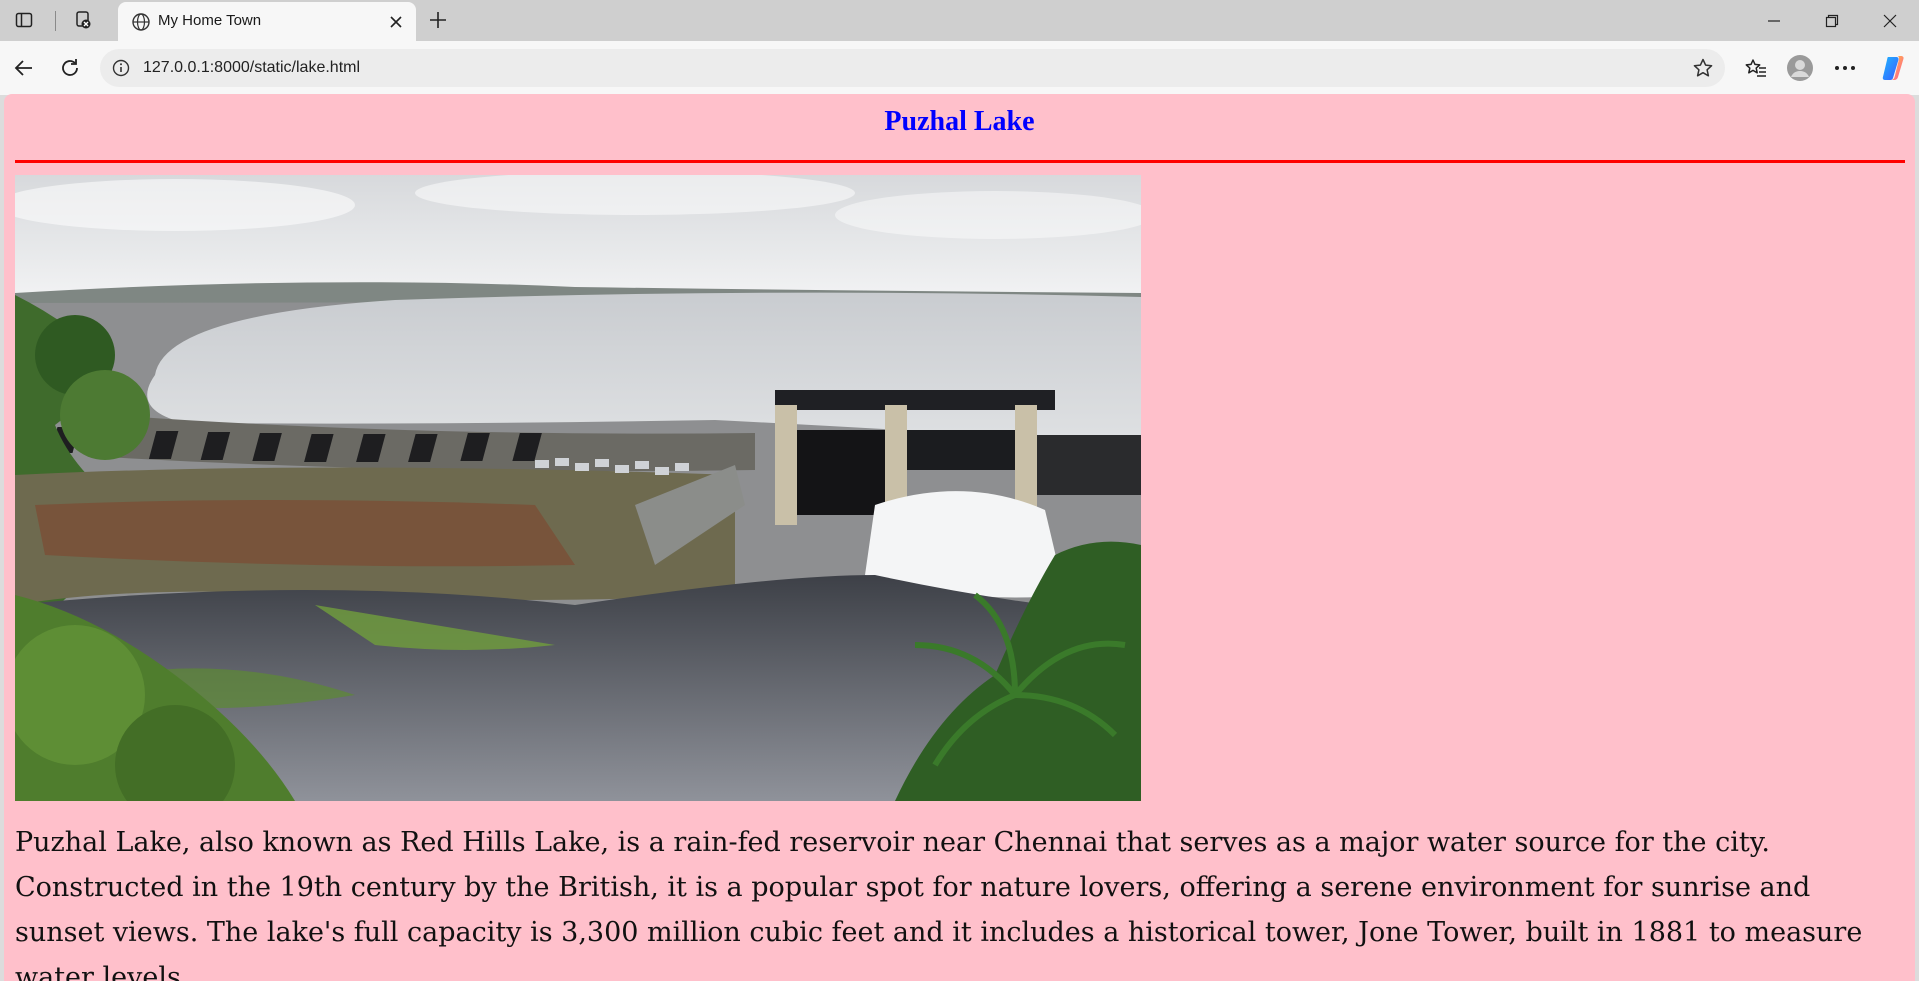 The image size is (1919, 981). Describe the element at coordinates (210, 20) in the screenshot. I see `tab-title: My Home Town` at that location.